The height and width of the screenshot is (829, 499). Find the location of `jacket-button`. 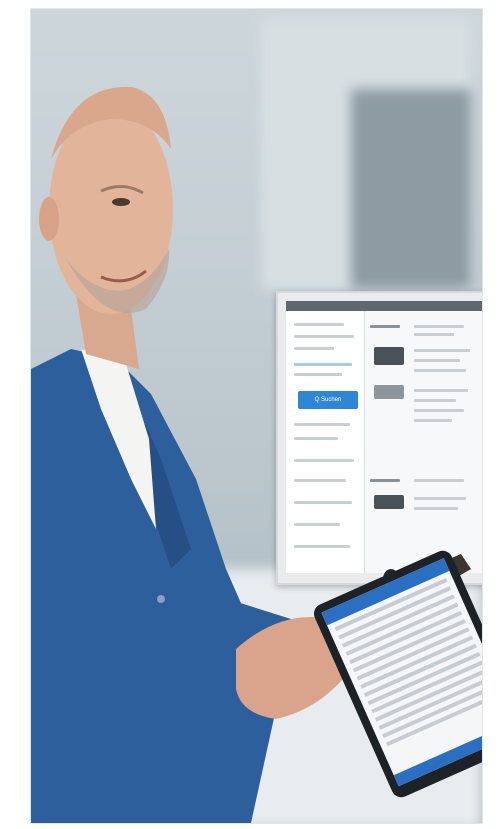

jacket-button is located at coordinates (161, 599).